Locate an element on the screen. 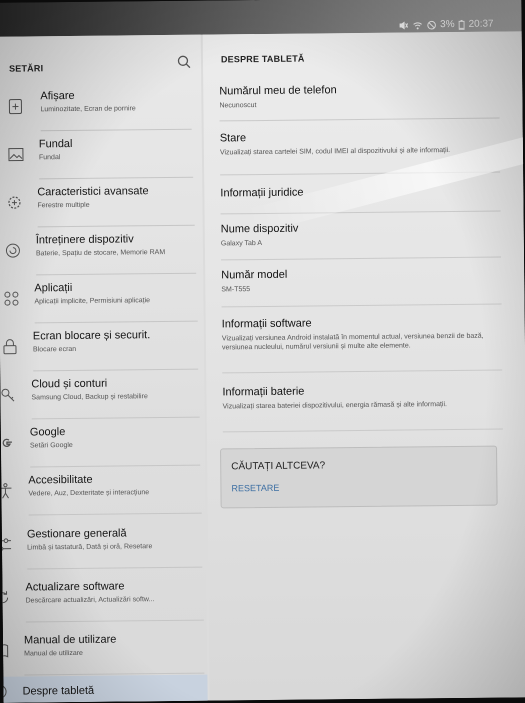 This screenshot has width=525, height=703. menu-item-subtitle: Blocare ecran is located at coordinates (54, 349).